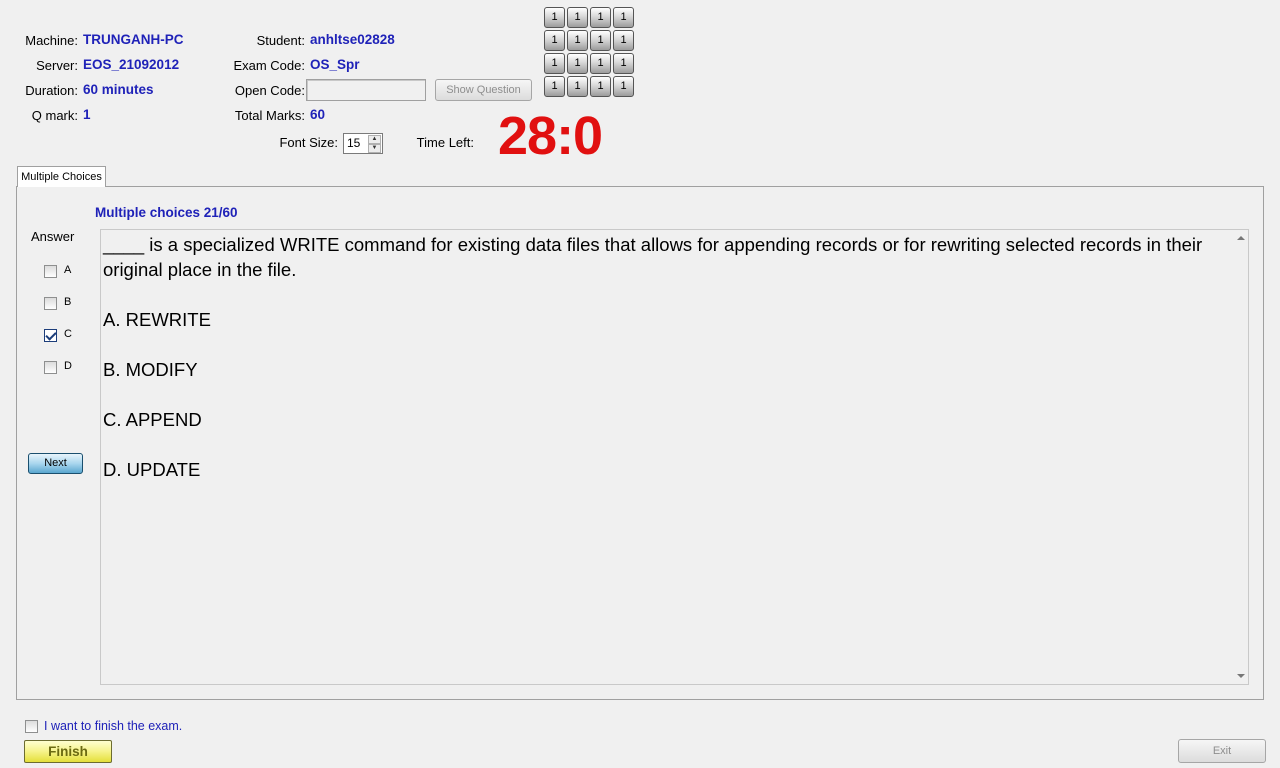 The image size is (1280, 768). Describe the element at coordinates (483, 90) in the screenshot. I see `show-question-button: Show Question` at that location.